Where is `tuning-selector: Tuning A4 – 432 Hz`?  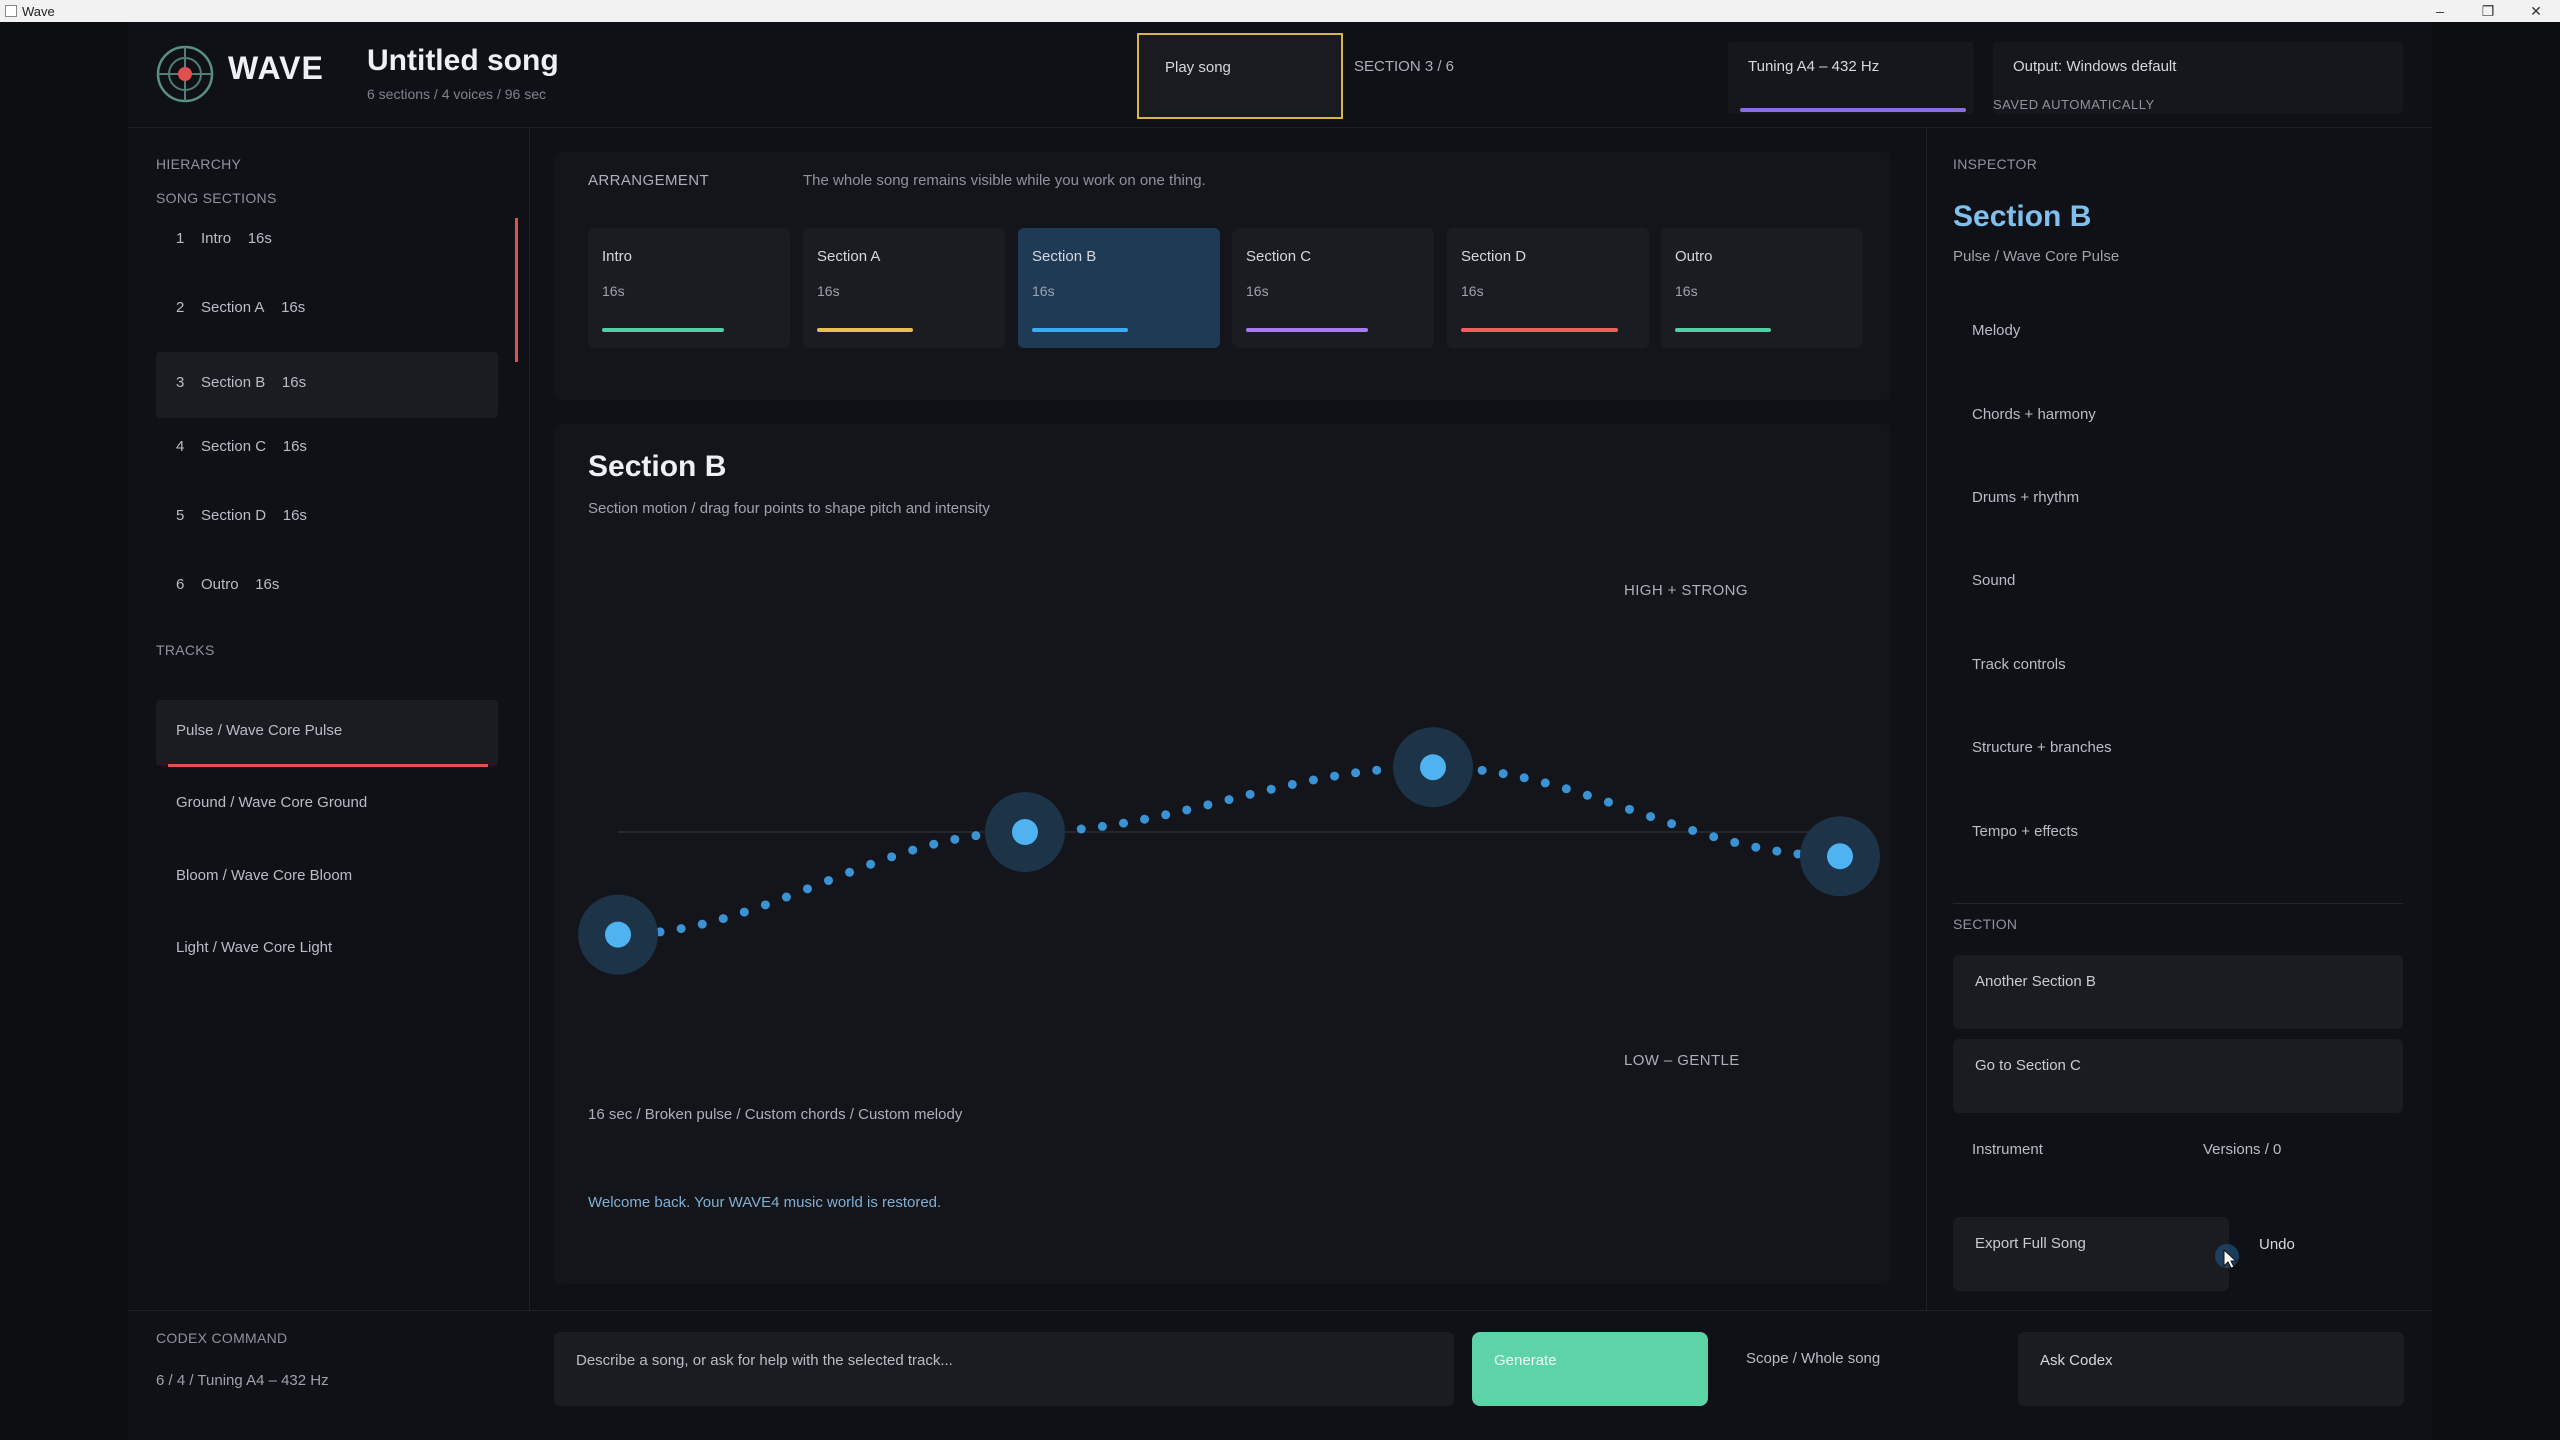
tuning-selector: Tuning A4 – 432 Hz is located at coordinates (1851, 78).